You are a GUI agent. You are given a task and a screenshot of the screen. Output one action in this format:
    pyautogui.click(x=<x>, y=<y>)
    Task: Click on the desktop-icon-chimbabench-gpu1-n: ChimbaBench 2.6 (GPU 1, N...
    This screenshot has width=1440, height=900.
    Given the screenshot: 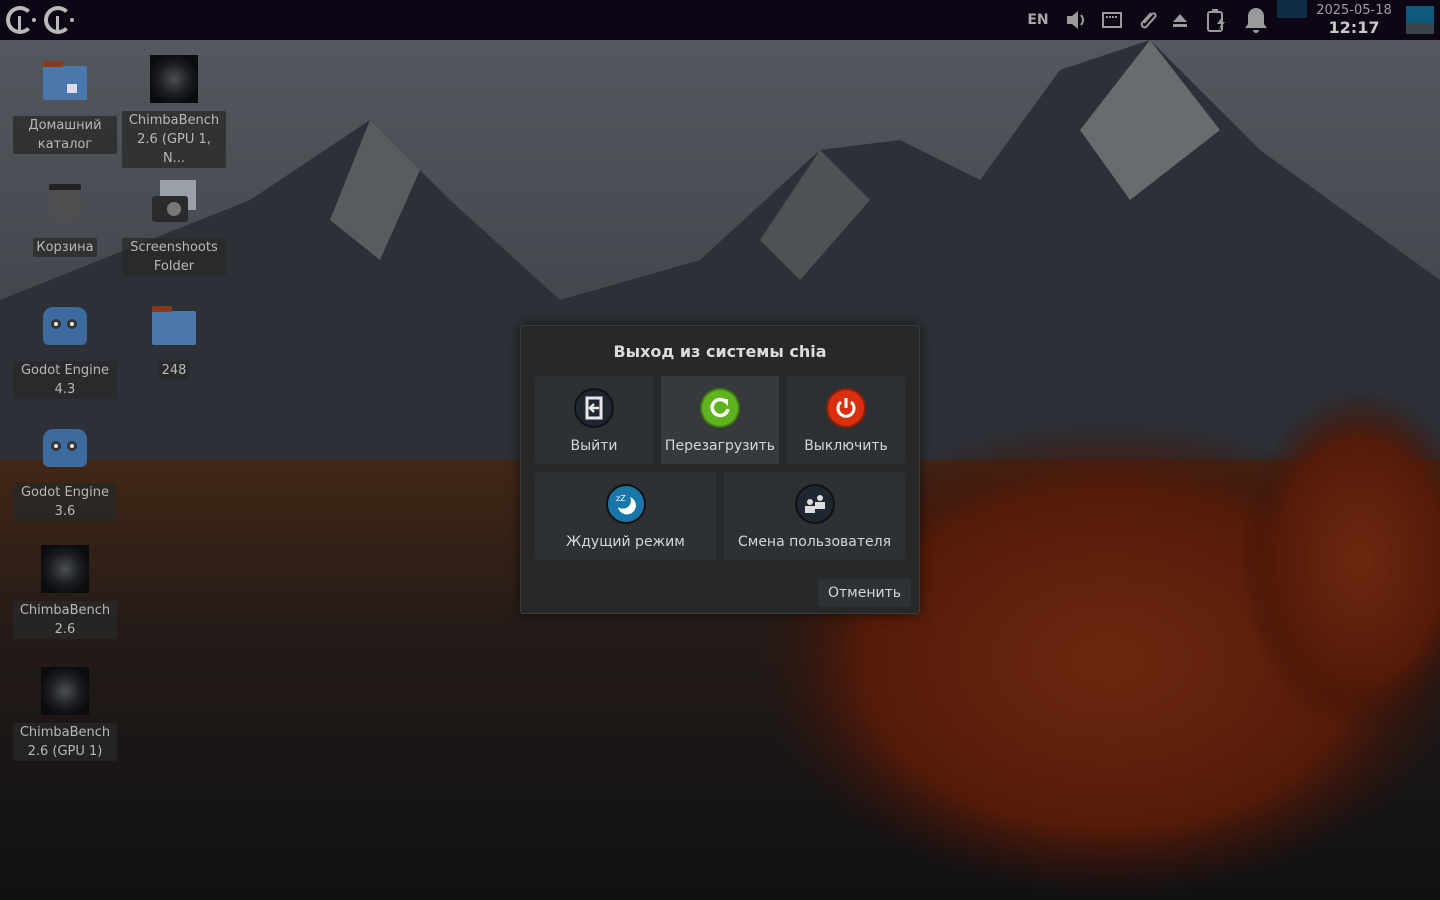 What is the action you would take?
    pyautogui.click(x=174, y=111)
    